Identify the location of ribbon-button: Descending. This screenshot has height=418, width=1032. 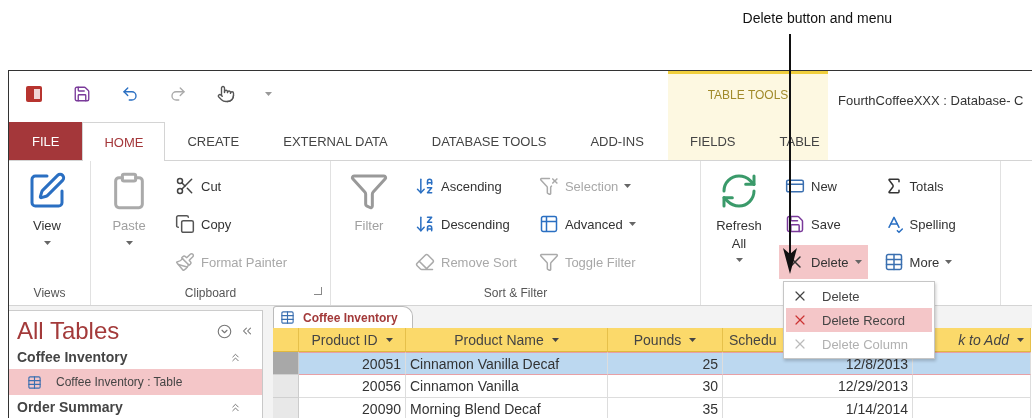
(466, 224).